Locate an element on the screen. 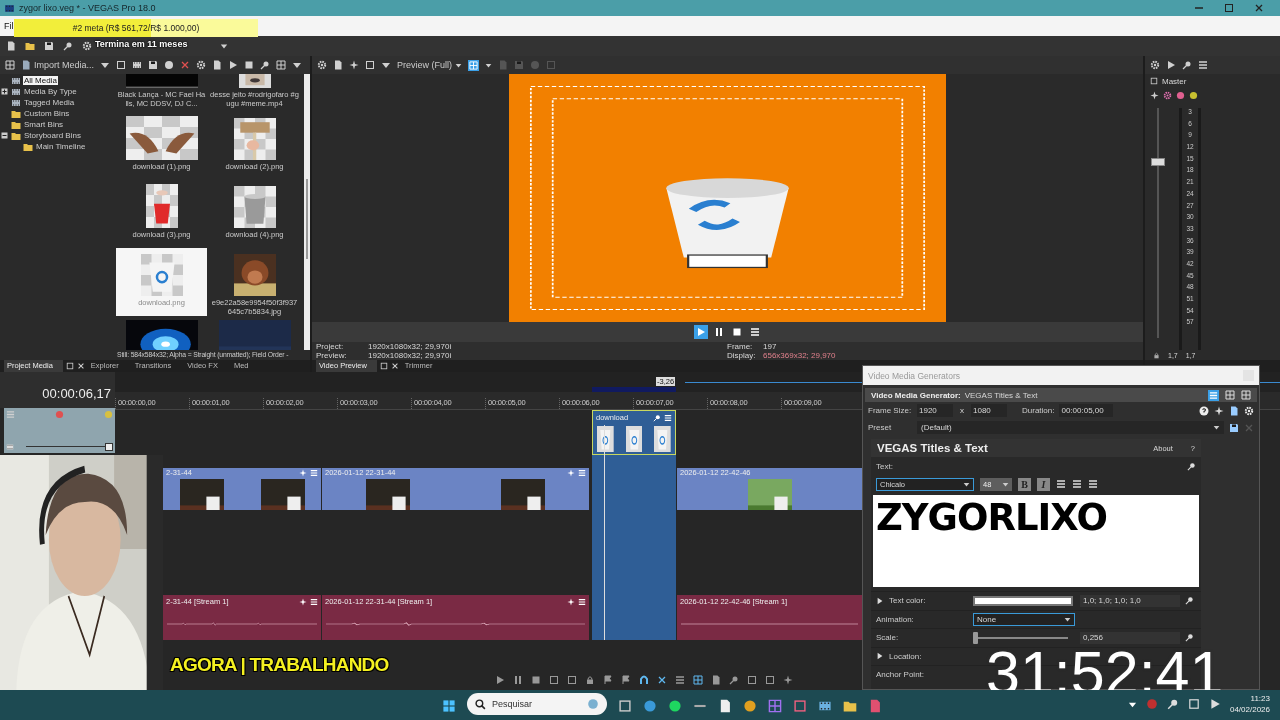  dropdown: None is located at coordinates (1024, 619).